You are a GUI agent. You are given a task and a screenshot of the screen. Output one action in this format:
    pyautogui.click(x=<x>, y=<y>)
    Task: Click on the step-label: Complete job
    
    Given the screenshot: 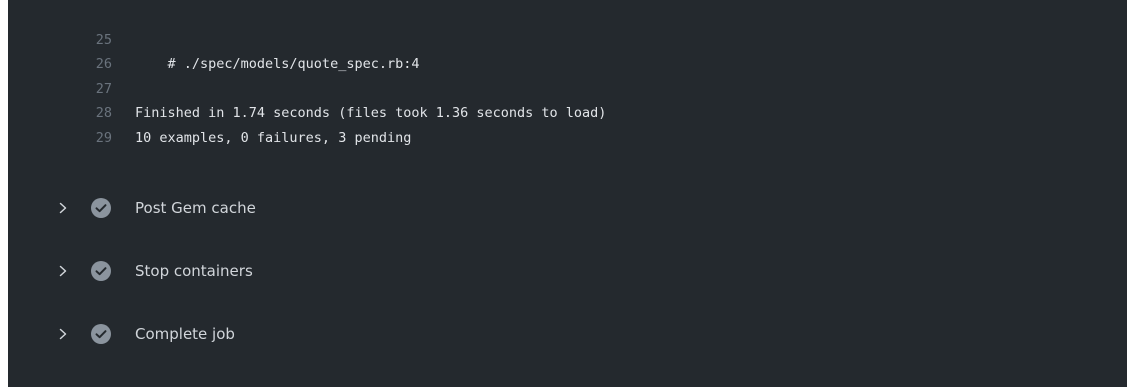 What is the action you would take?
    pyautogui.click(x=185, y=334)
    